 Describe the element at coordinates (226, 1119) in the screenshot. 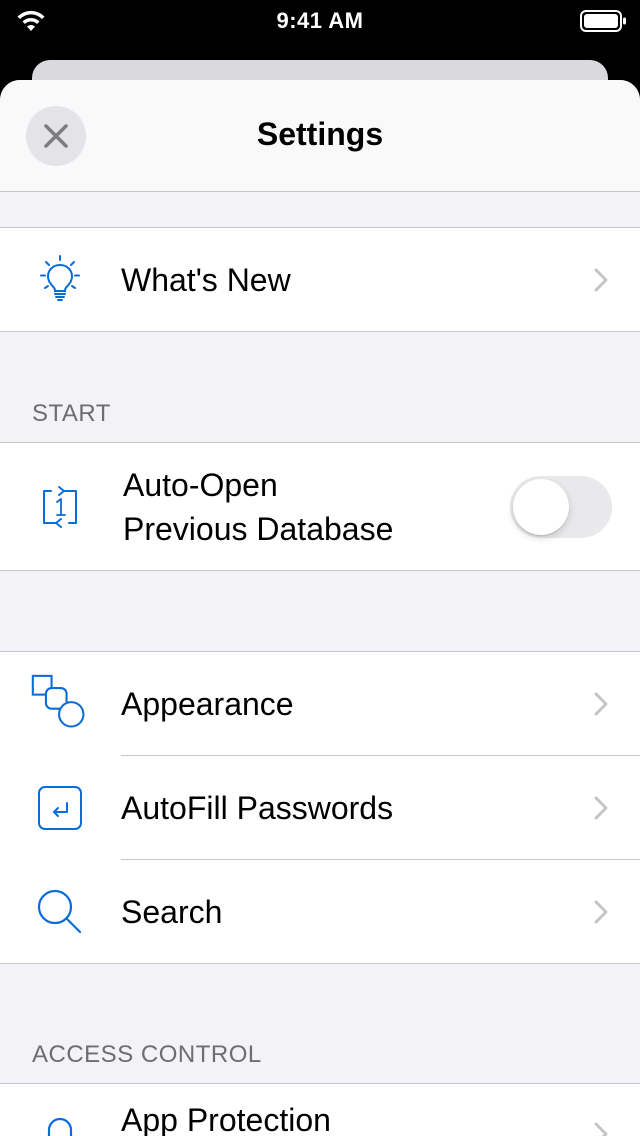

I see `app-protection-label: App Protection` at that location.